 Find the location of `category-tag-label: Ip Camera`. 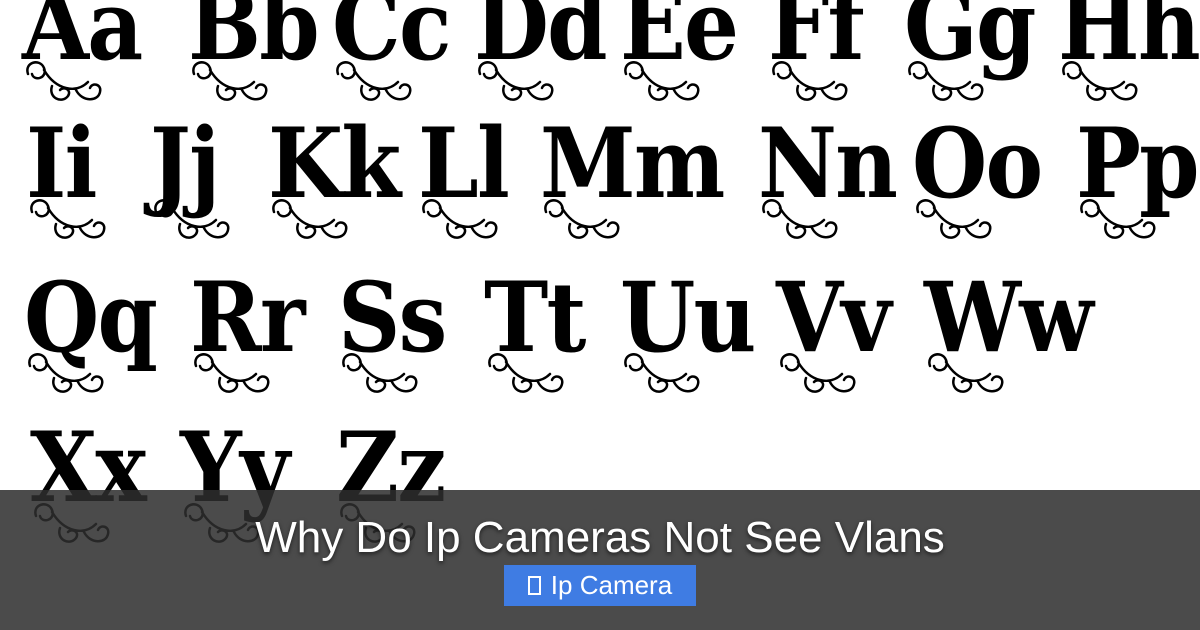

category-tag-label: Ip Camera is located at coordinates (611, 585).